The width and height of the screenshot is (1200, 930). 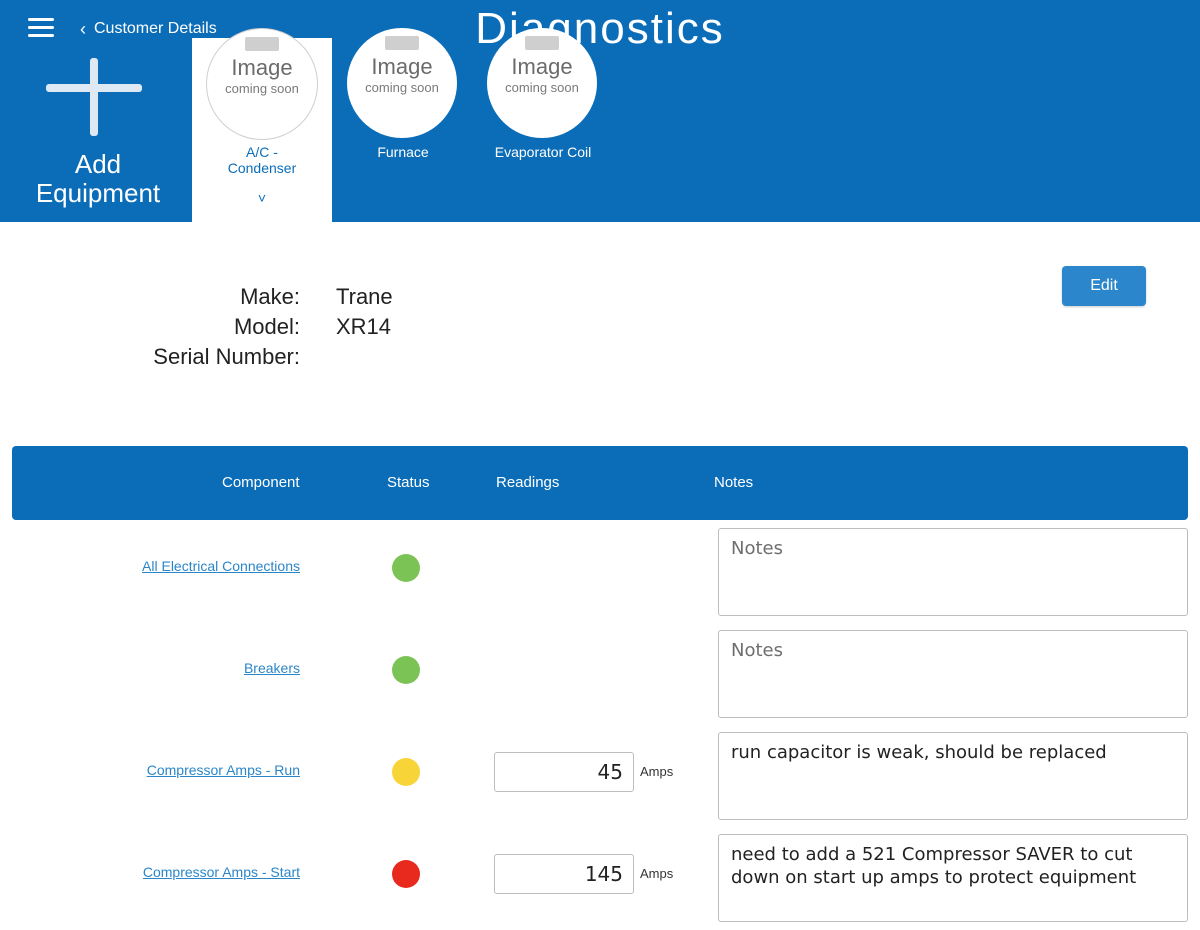 What do you see at coordinates (262, 160) in the screenshot?
I see `equipment-name: A/C - Condenser` at bounding box center [262, 160].